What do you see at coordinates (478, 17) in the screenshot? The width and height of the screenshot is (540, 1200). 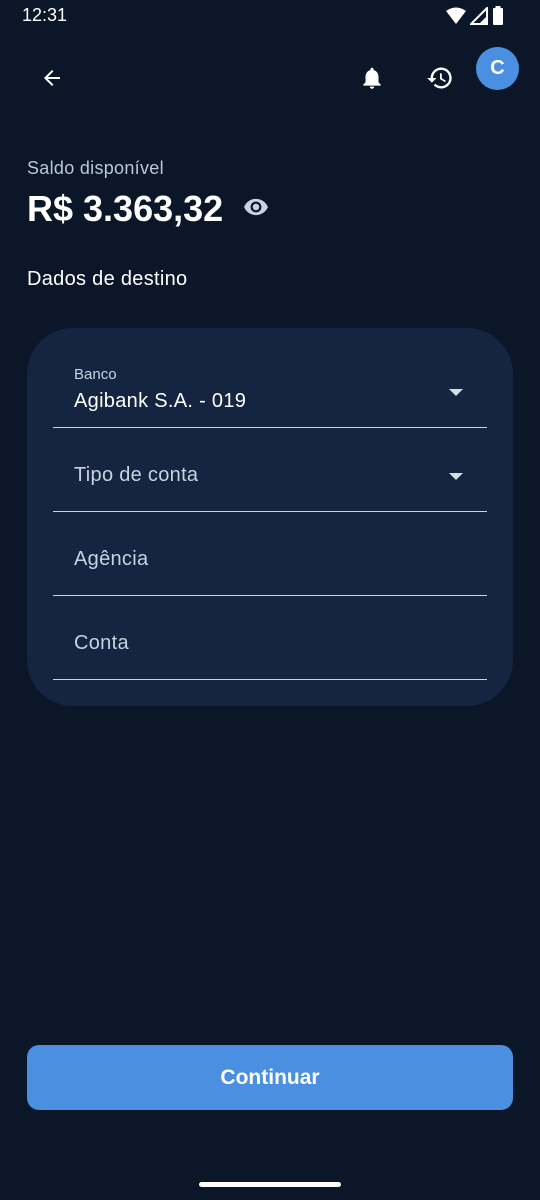 I see `signal-icon` at bounding box center [478, 17].